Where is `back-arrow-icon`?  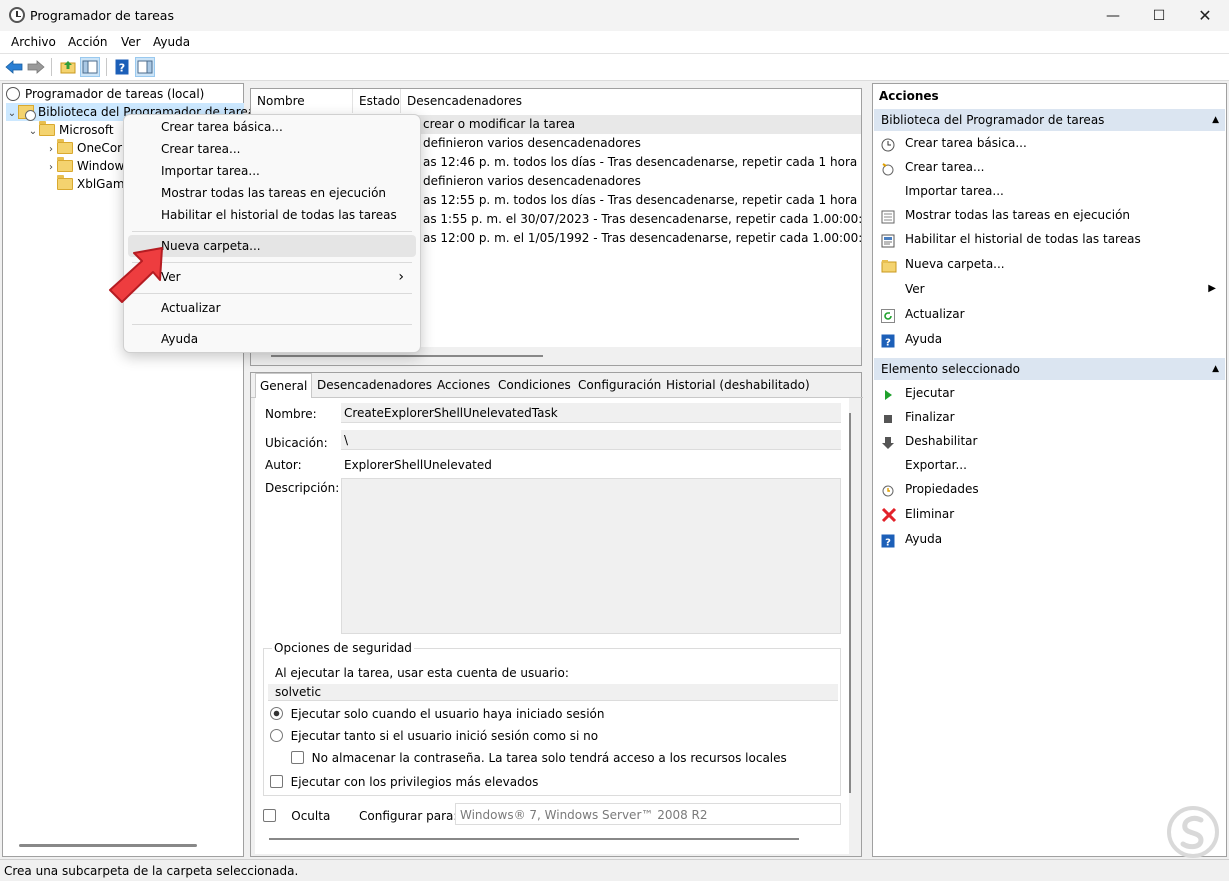 back-arrow-icon is located at coordinates (14, 67).